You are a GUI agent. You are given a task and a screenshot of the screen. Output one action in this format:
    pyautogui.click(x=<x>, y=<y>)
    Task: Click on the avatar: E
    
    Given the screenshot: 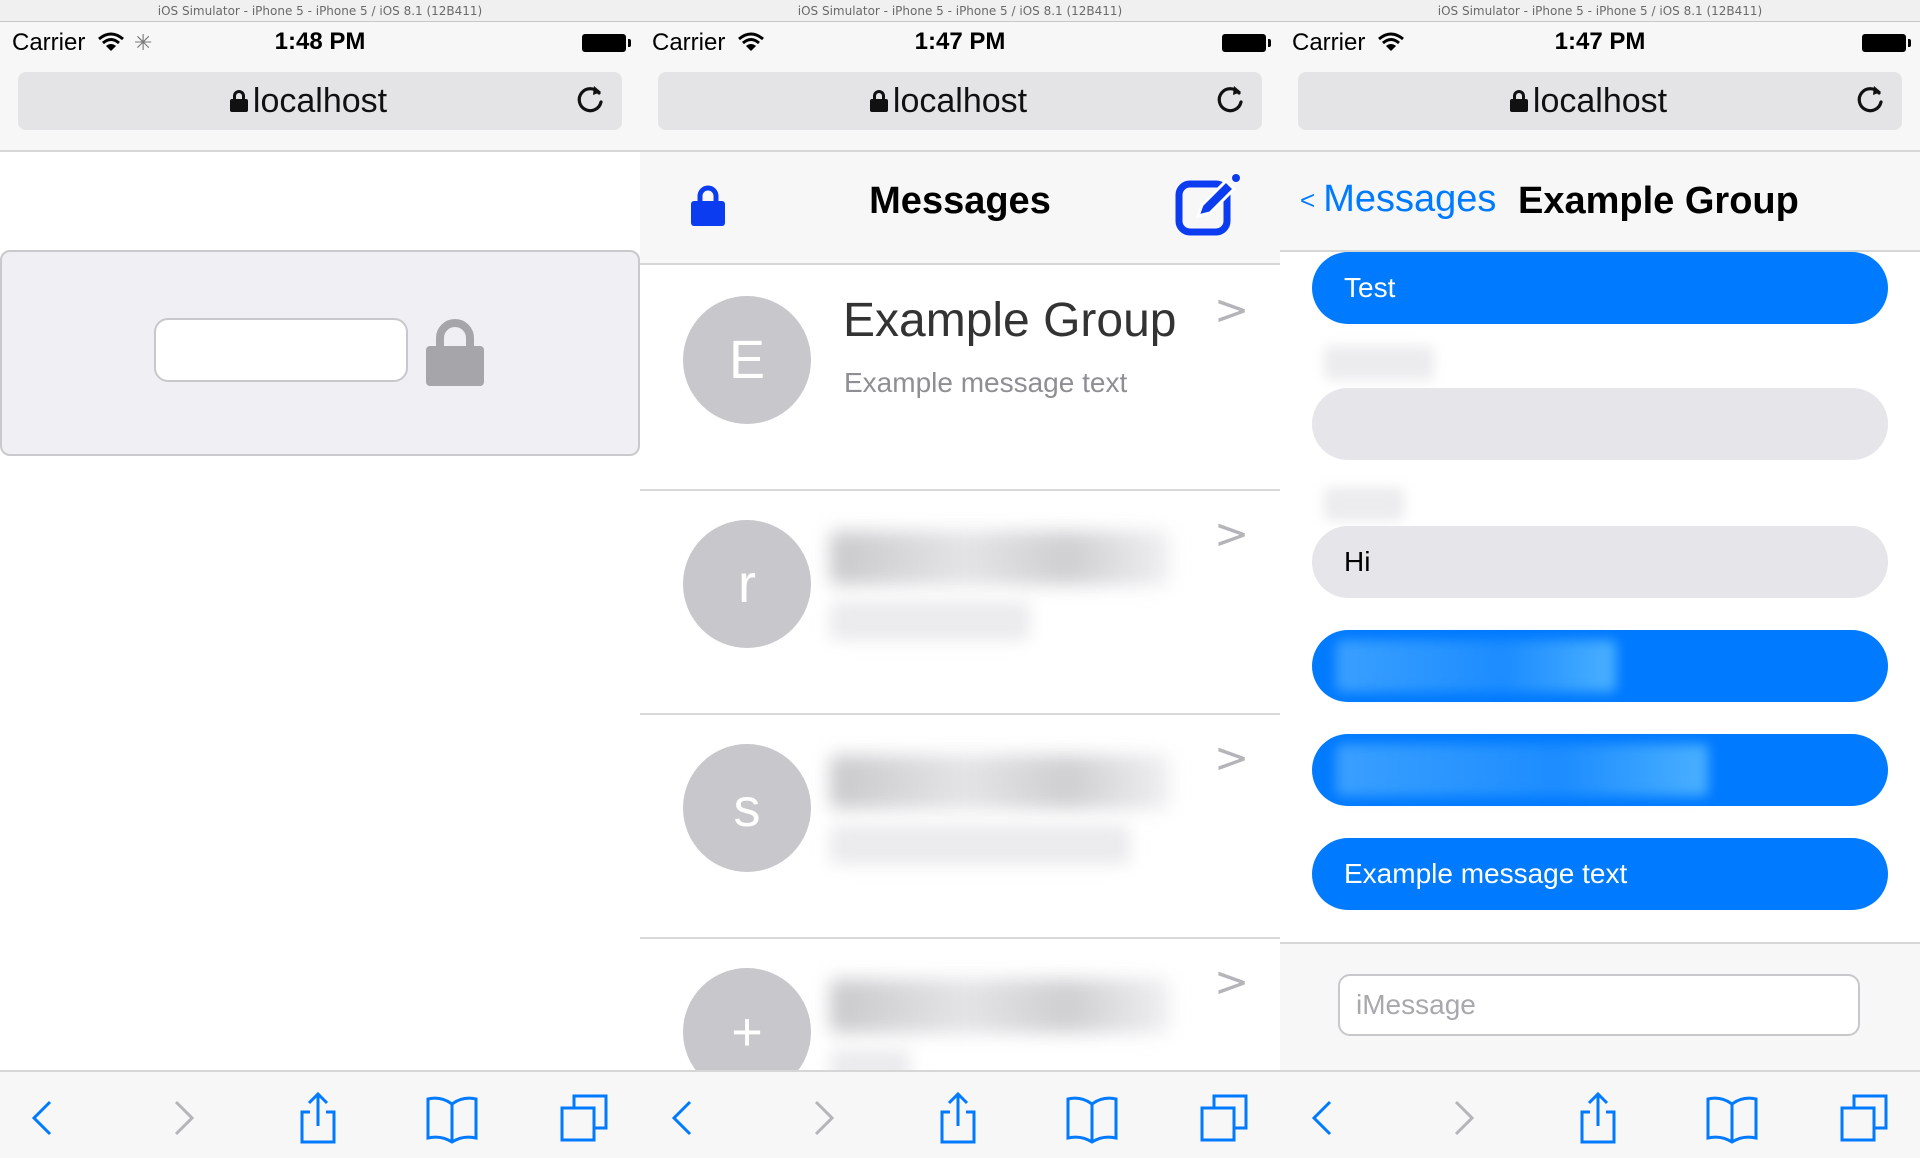 What is the action you would take?
    pyautogui.click(x=747, y=360)
    